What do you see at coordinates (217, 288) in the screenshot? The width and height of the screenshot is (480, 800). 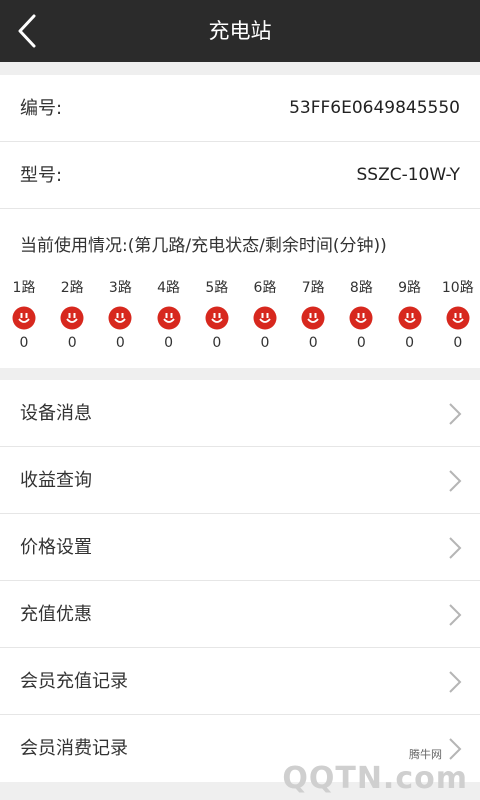 I see `port-name: 5路` at bounding box center [217, 288].